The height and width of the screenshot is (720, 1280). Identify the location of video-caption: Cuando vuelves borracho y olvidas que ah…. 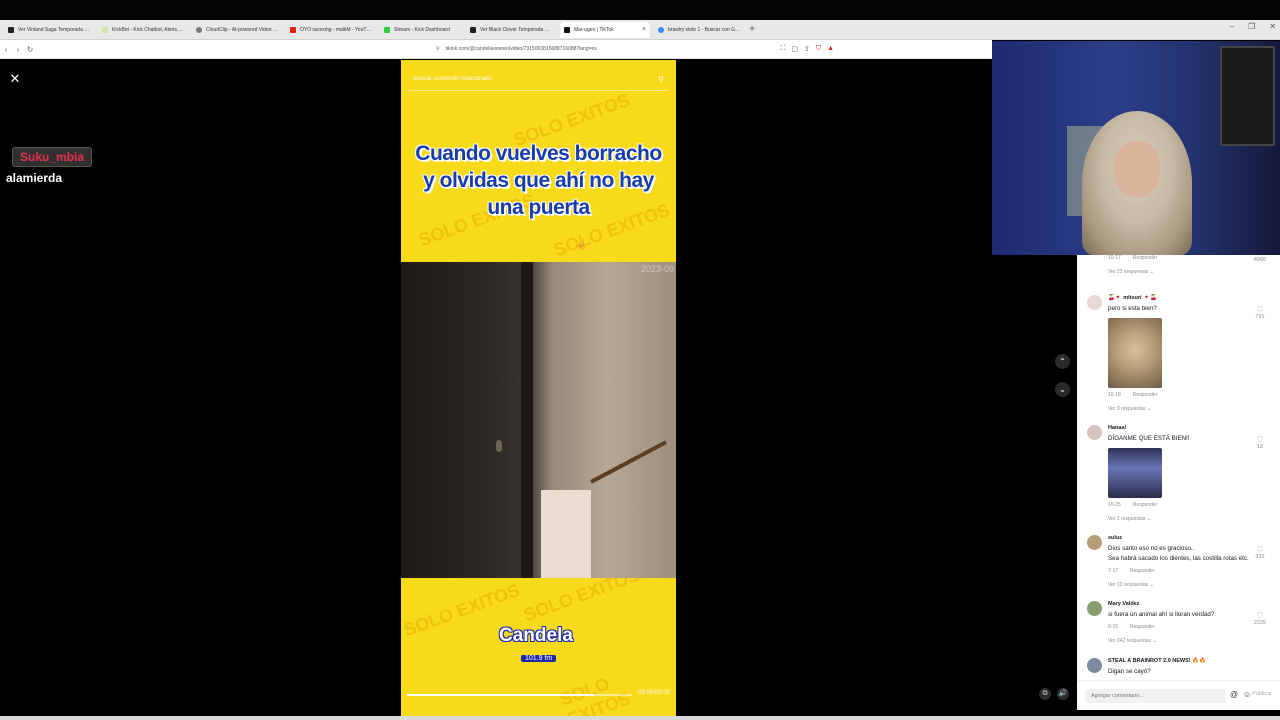
(538, 180).